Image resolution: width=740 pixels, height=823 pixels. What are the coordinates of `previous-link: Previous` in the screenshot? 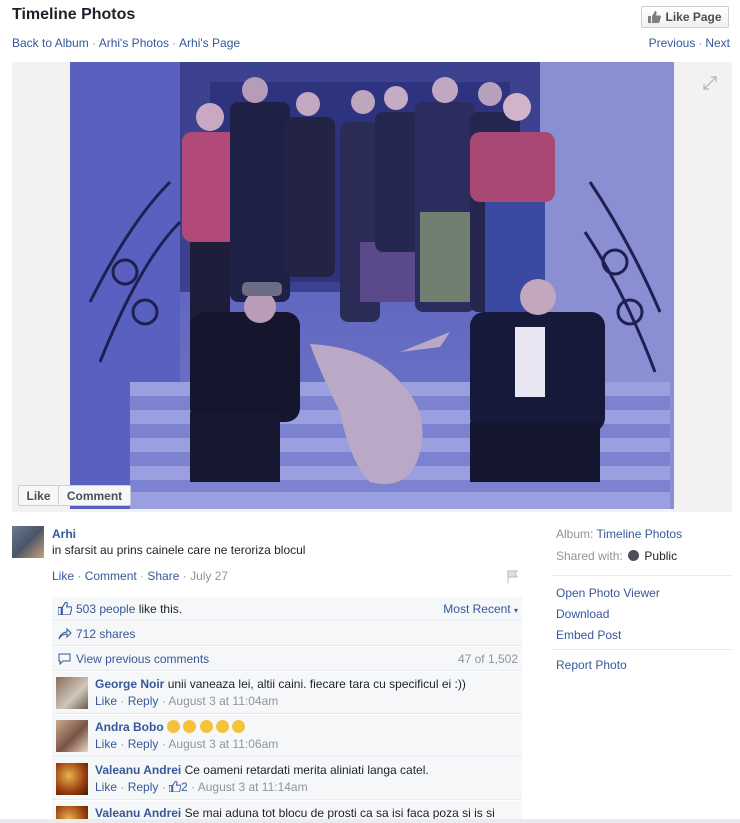 It's located at (672, 43).